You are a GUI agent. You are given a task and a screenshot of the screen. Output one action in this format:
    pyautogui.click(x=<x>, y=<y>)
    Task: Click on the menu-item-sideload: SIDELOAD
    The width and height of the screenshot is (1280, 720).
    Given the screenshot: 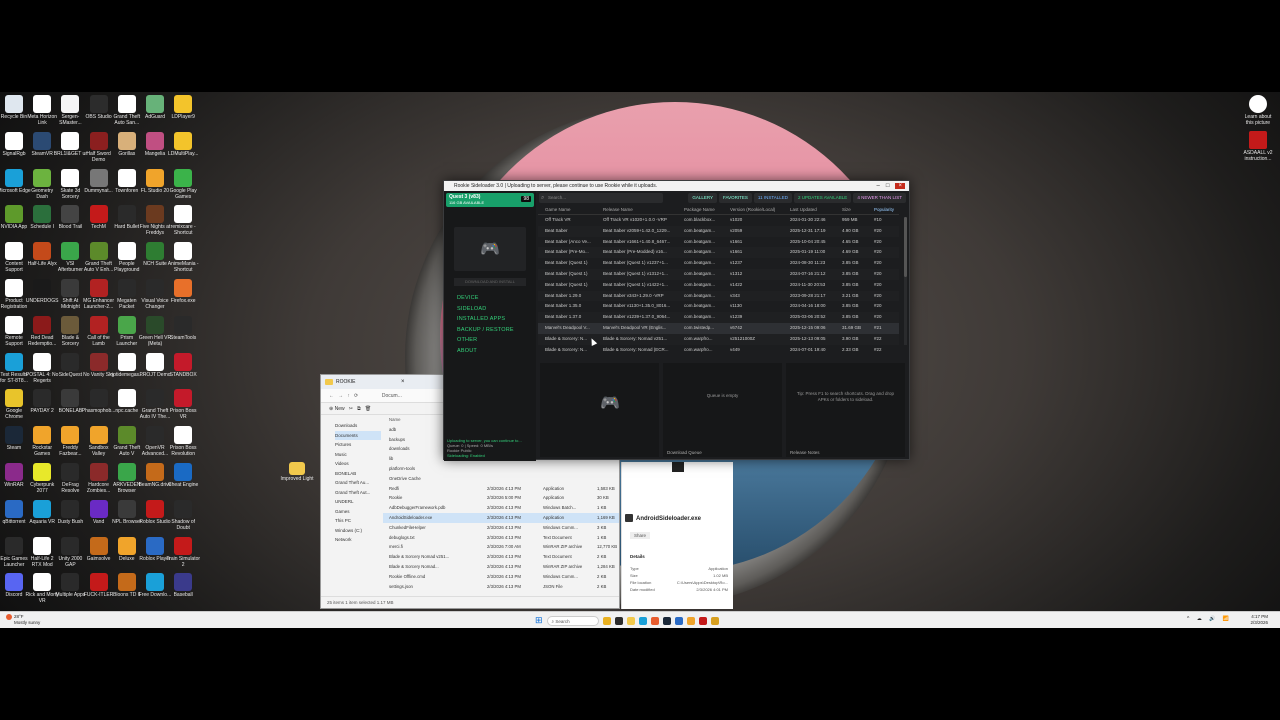 What is the action you would take?
    pyautogui.click(x=496, y=309)
    